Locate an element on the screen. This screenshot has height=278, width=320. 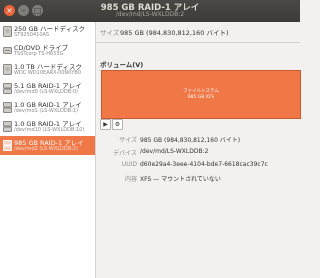
optical-drive-icon is located at coordinates (7, 50).